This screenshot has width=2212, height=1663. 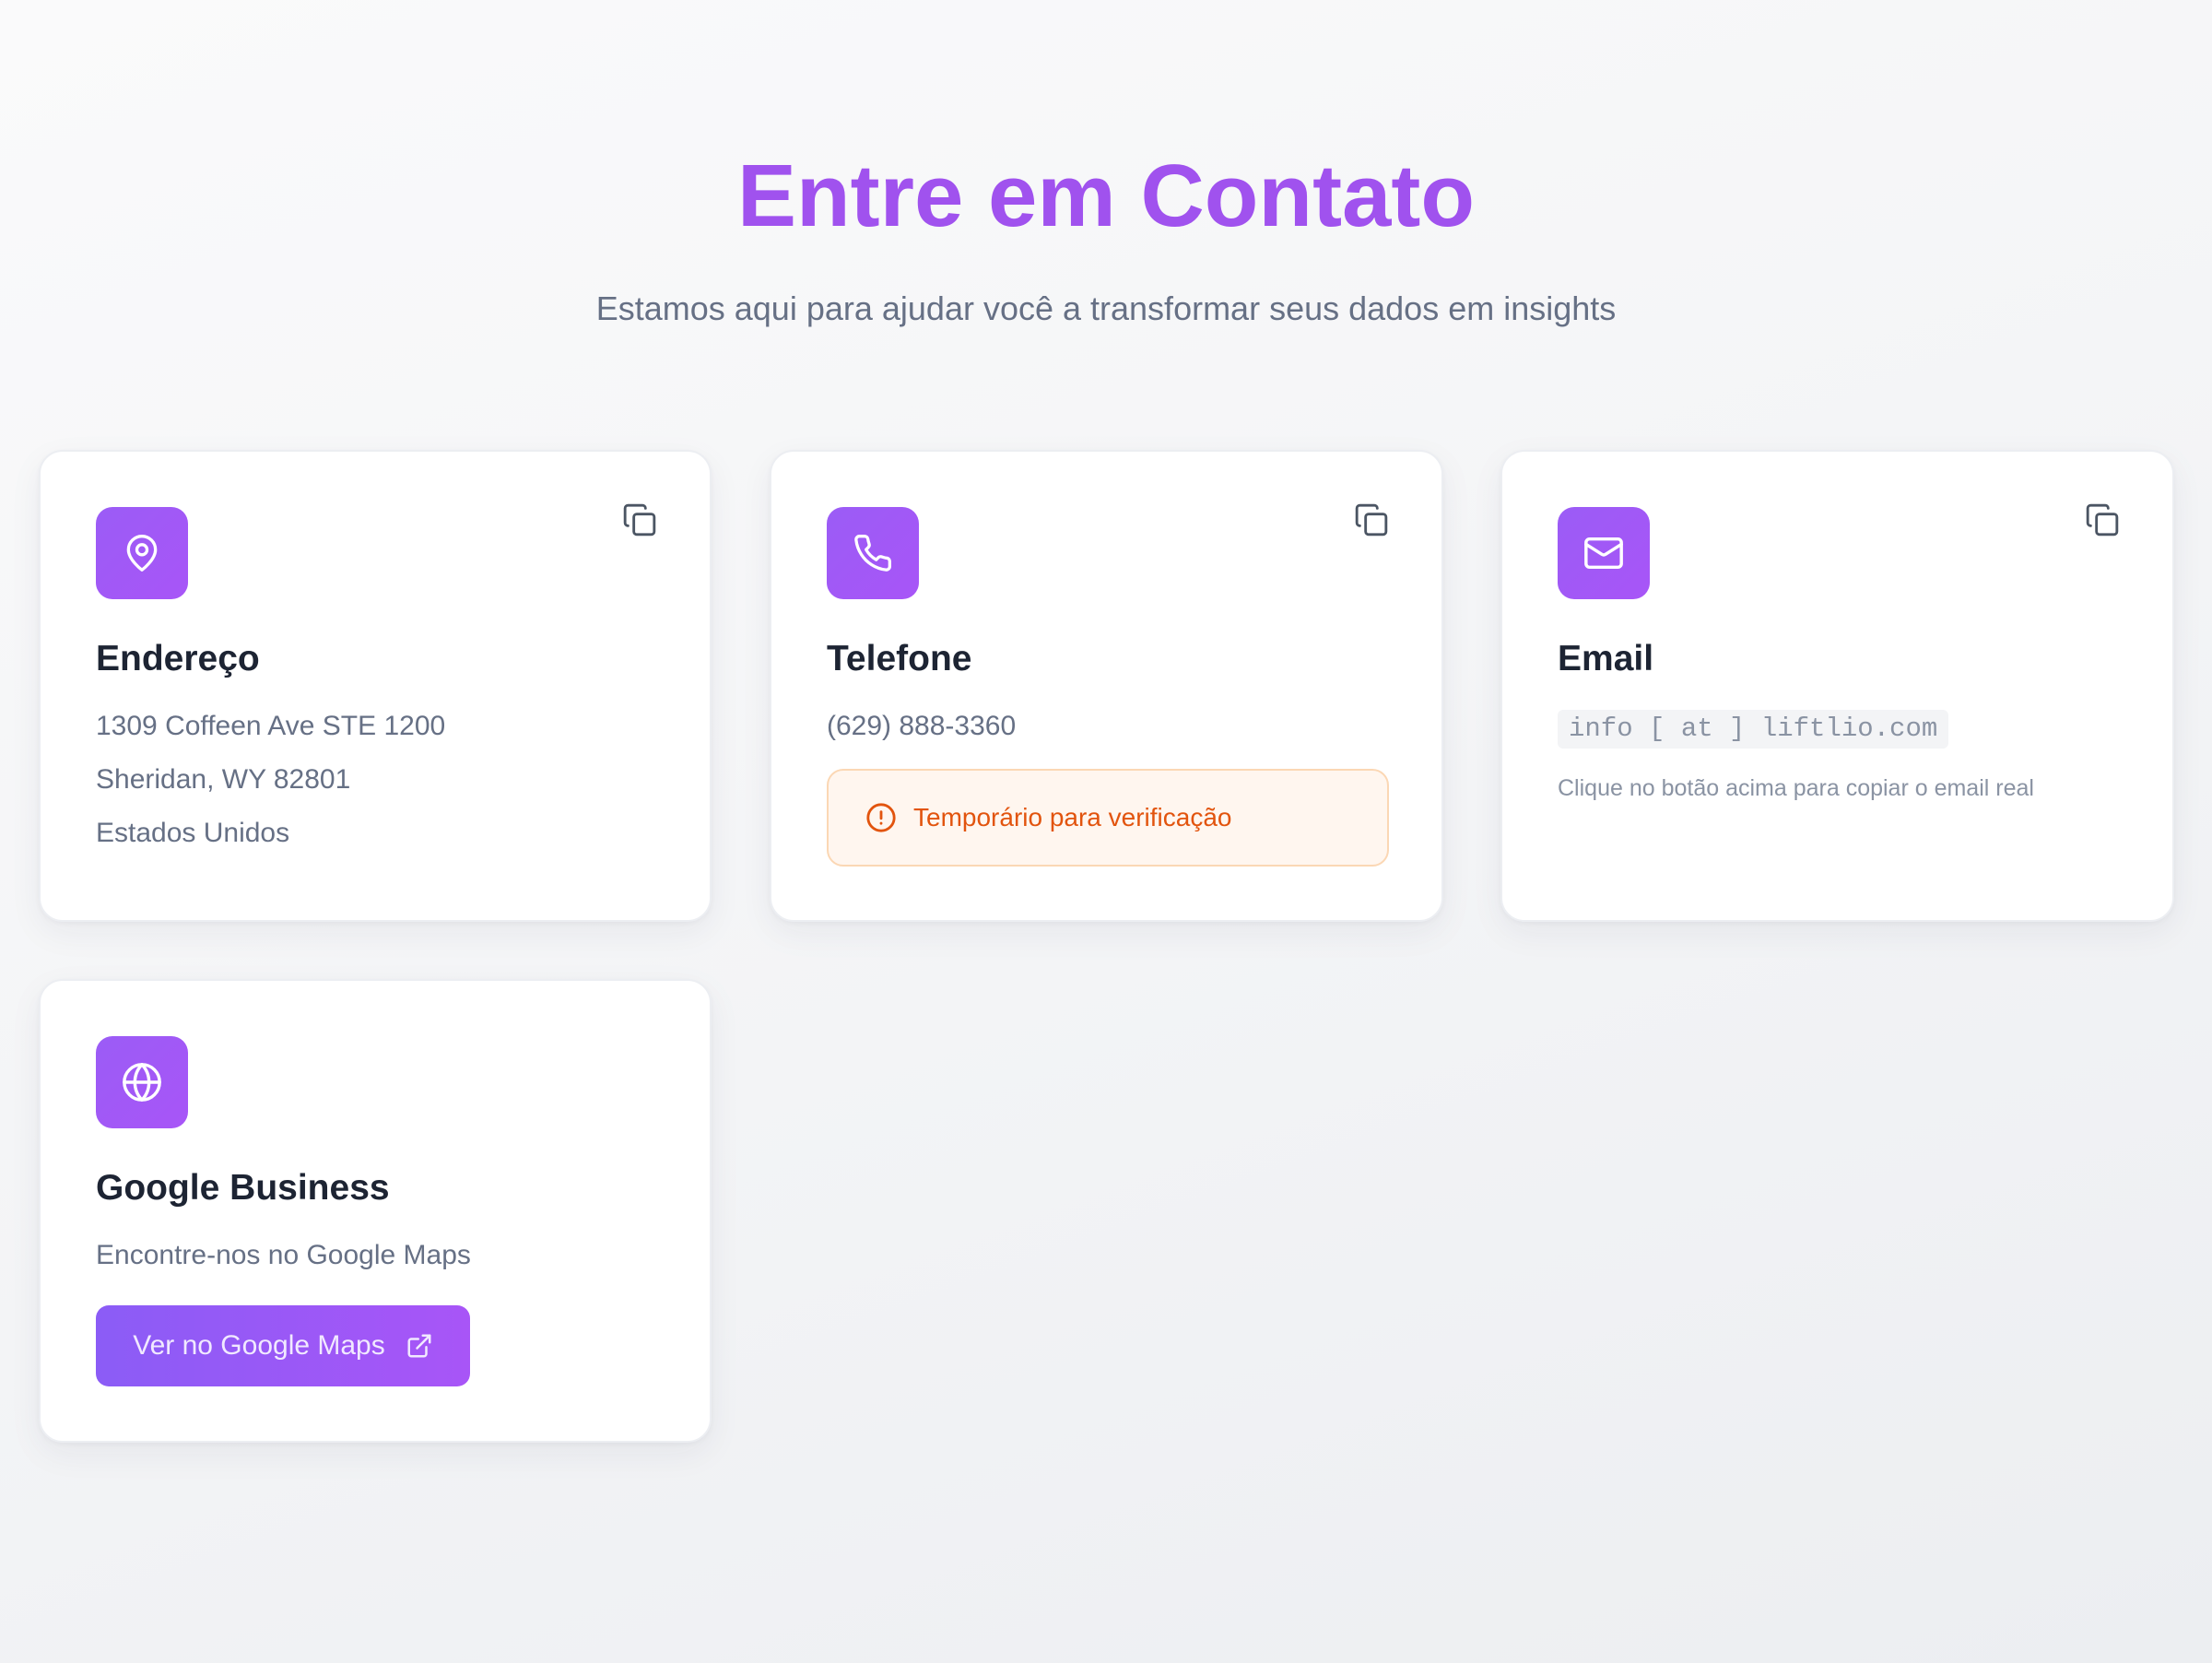 I want to click on address-title: Endereço, so click(x=178, y=658).